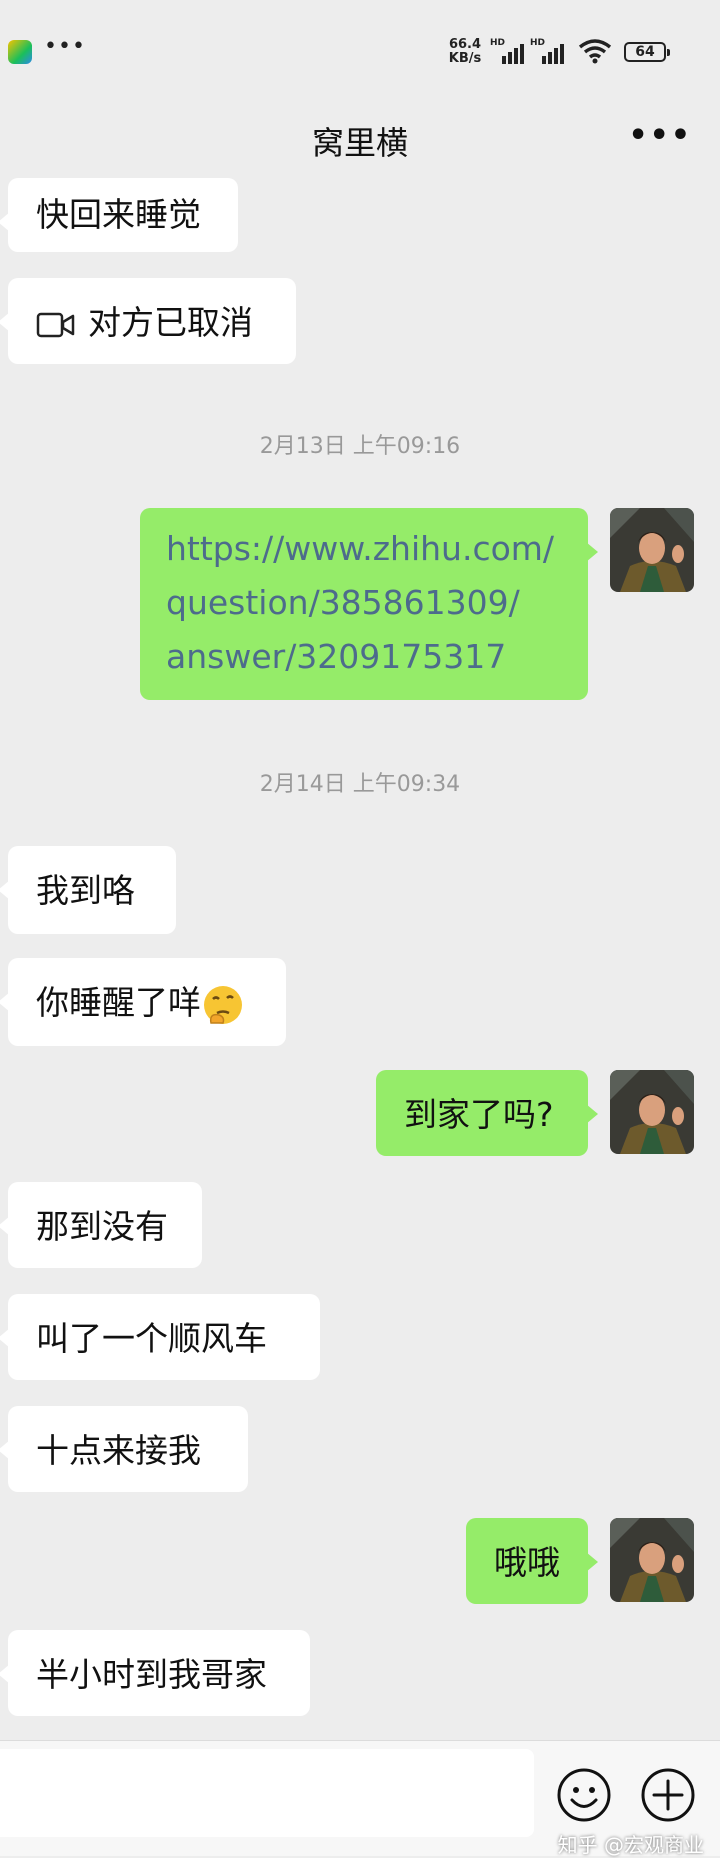 This screenshot has height=1858, width=720. Describe the element at coordinates (550, 51) in the screenshot. I see `cell-signal-icon-2: HD` at that location.